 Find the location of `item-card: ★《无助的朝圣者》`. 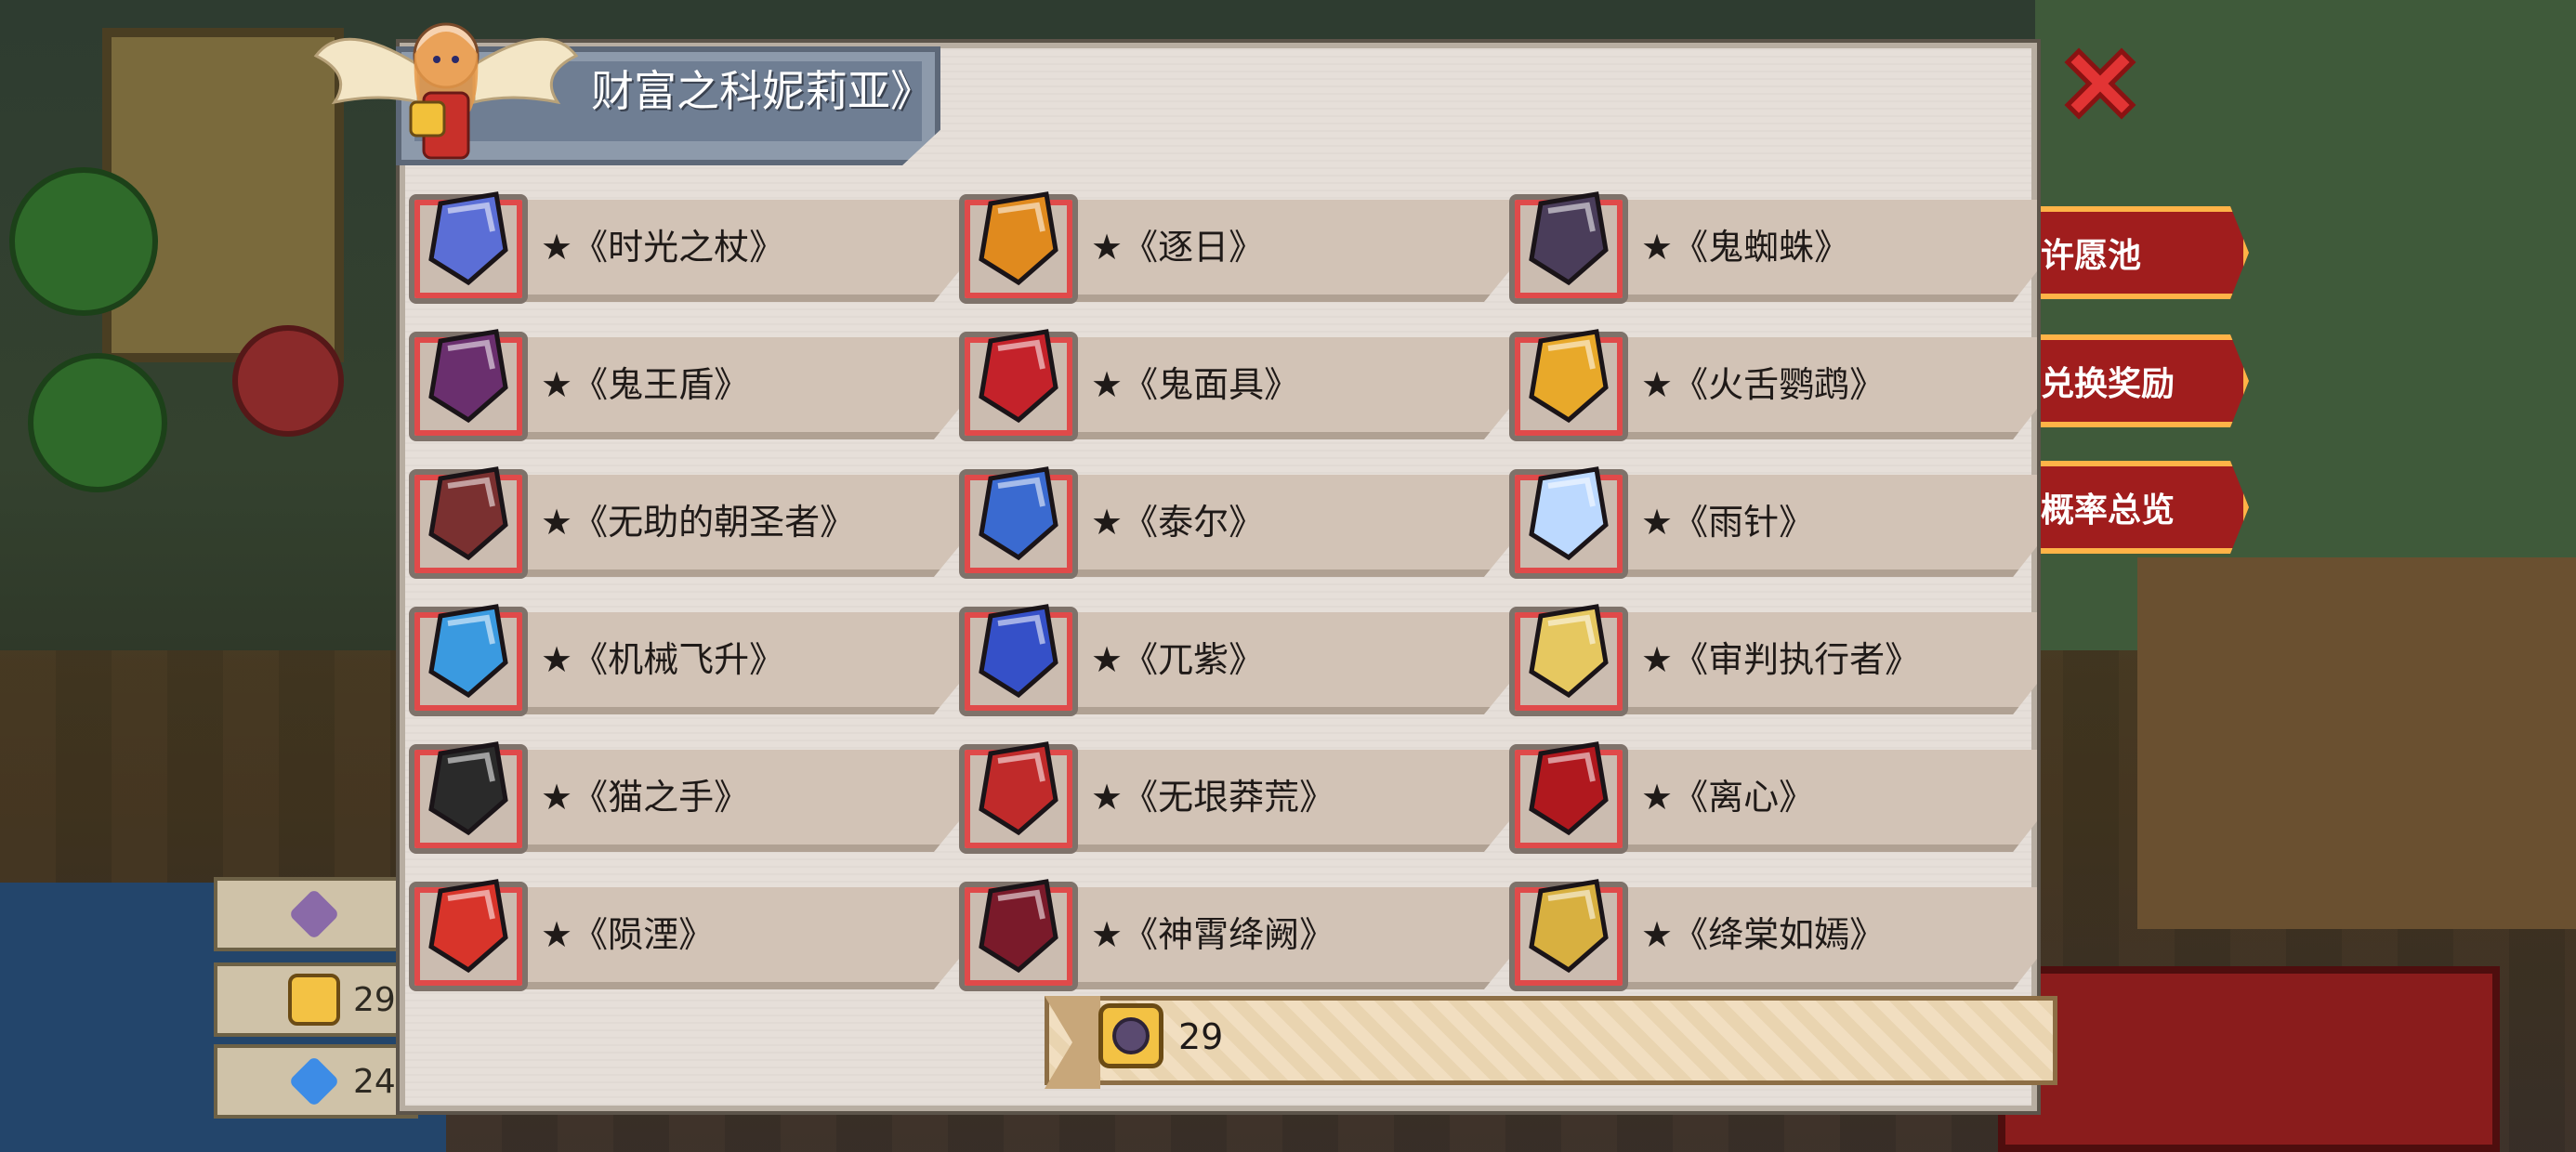

item-card: ★《无助的朝圣者》 is located at coordinates (684, 522).